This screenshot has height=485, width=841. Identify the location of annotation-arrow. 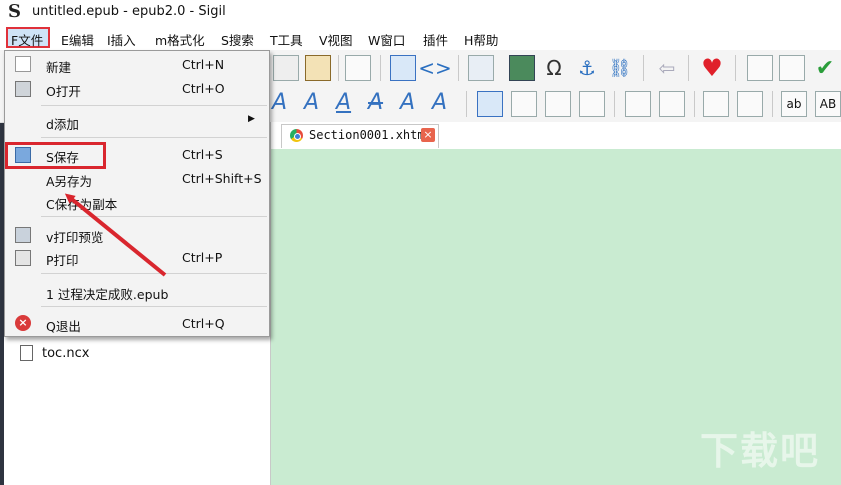
(115, 235).